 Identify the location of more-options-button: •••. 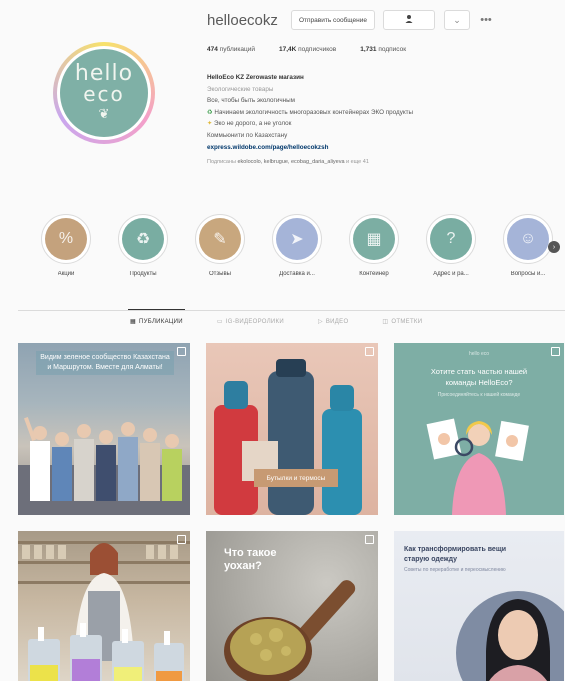
(486, 20).